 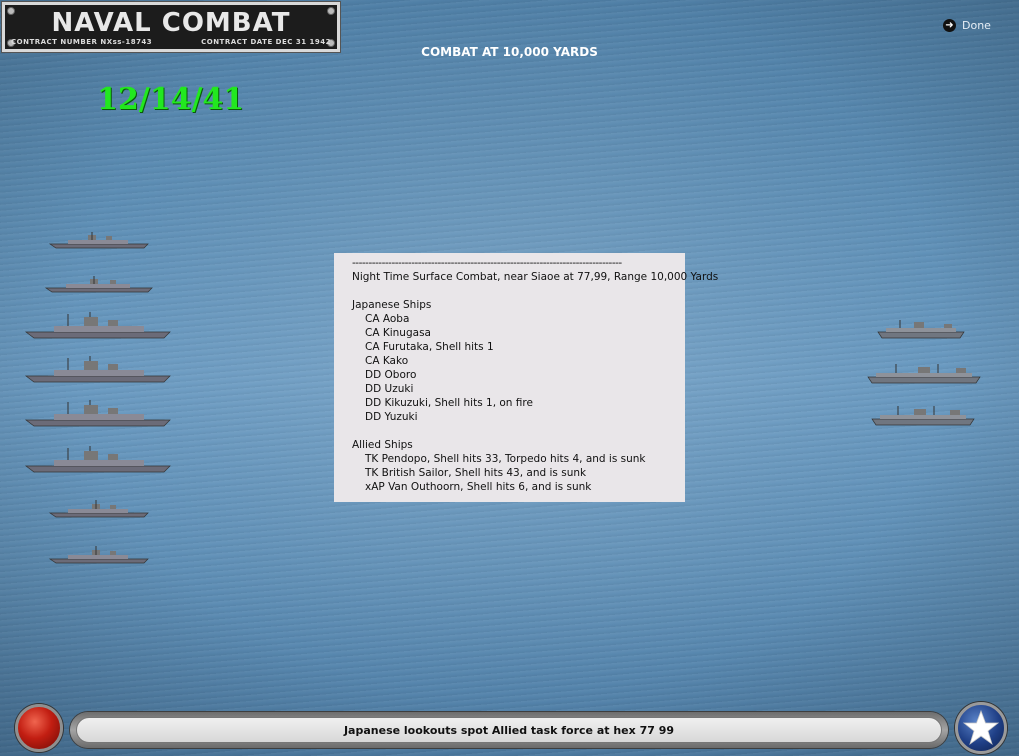 I want to click on japanese-ship-entry: CA Kako, so click(x=387, y=361).